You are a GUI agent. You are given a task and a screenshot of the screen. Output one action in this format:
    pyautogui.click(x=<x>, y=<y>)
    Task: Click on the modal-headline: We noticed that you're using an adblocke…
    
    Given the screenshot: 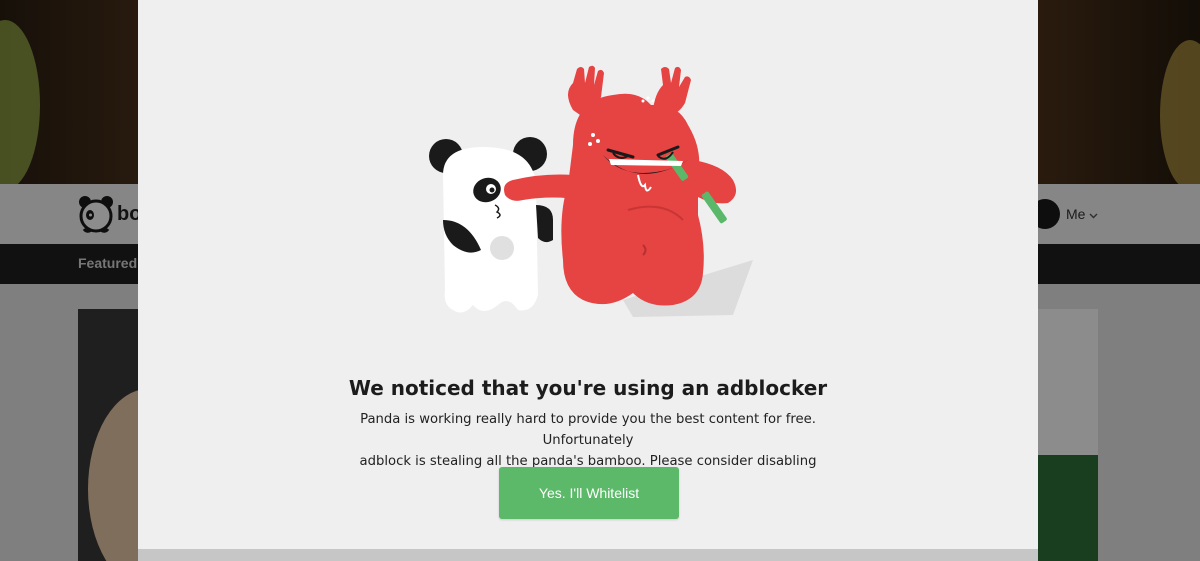 What is the action you would take?
    pyautogui.click(x=588, y=388)
    